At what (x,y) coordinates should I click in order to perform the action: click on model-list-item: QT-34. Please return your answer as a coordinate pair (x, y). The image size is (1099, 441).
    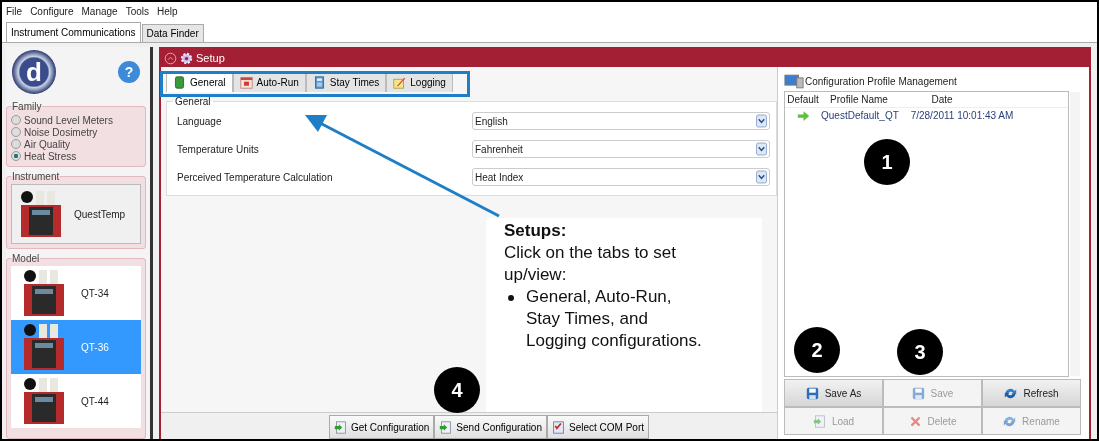
    Looking at the image, I should click on (76, 293).